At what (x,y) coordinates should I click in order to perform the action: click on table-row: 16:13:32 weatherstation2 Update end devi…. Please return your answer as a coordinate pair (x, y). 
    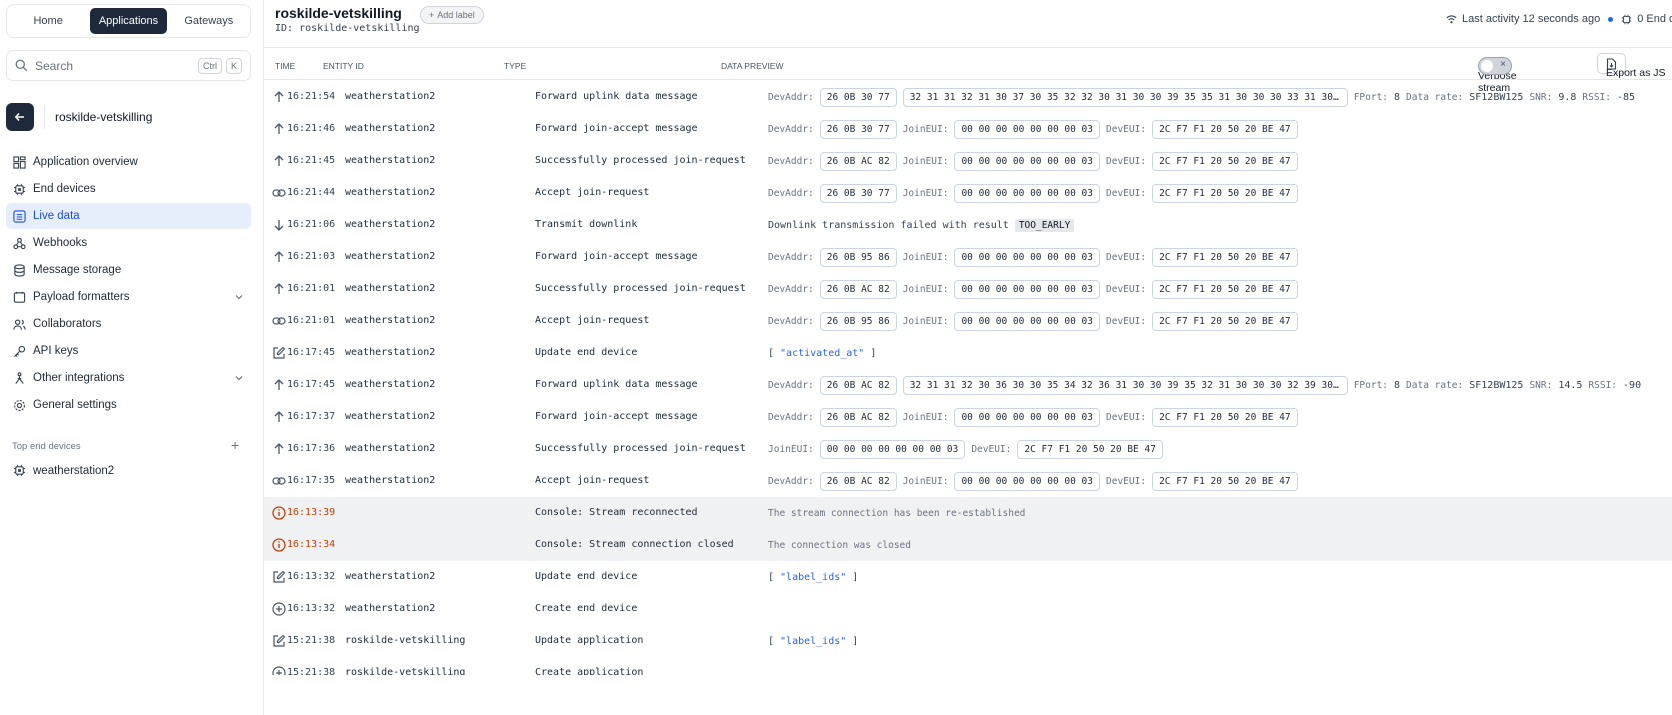
    Looking at the image, I should click on (968, 577).